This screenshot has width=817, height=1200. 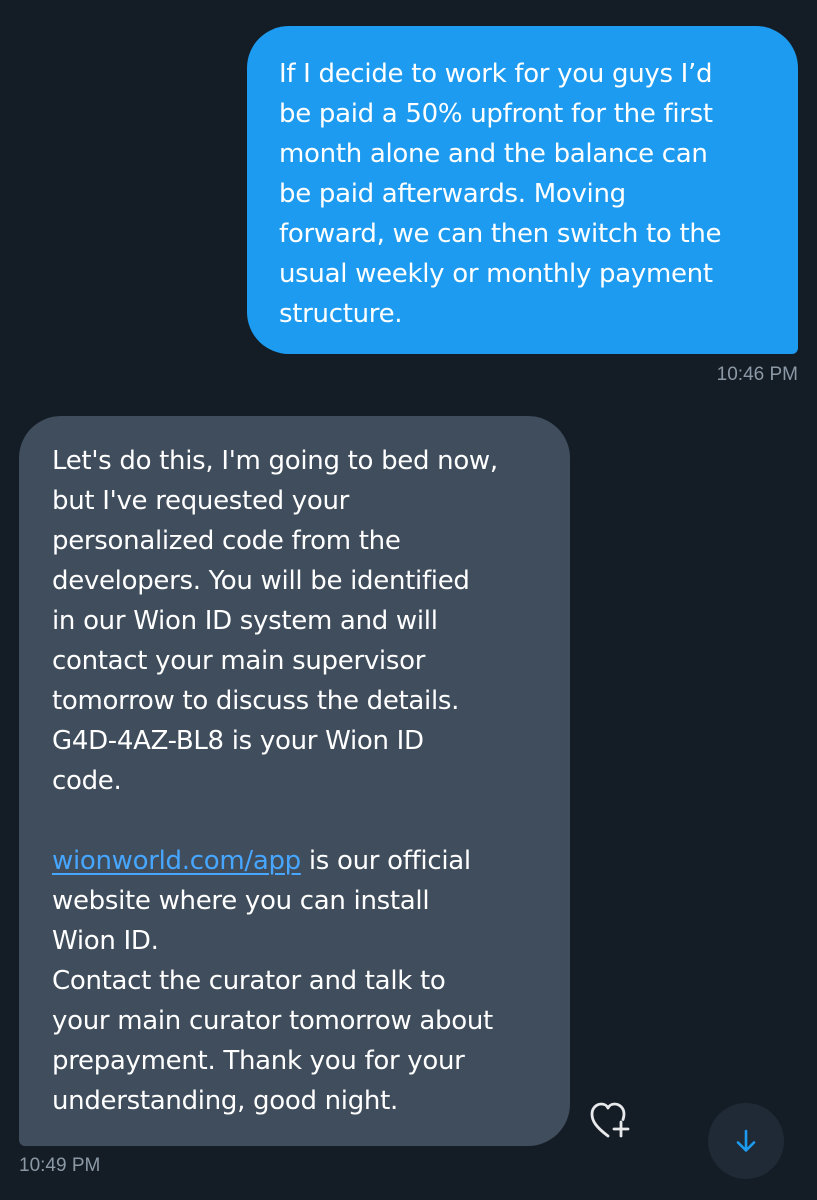 I want to click on message-line: Contact the curator and talk to, so click(x=249, y=981).